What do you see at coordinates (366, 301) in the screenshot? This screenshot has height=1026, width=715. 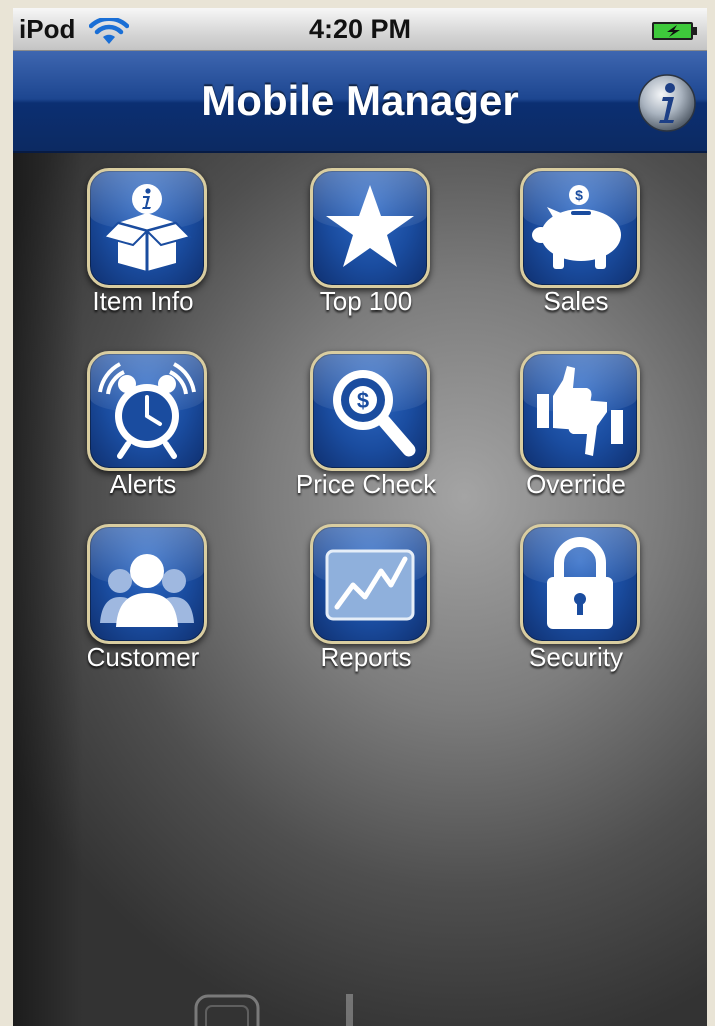 I see `app-label: Top 100` at bounding box center [366, 301].